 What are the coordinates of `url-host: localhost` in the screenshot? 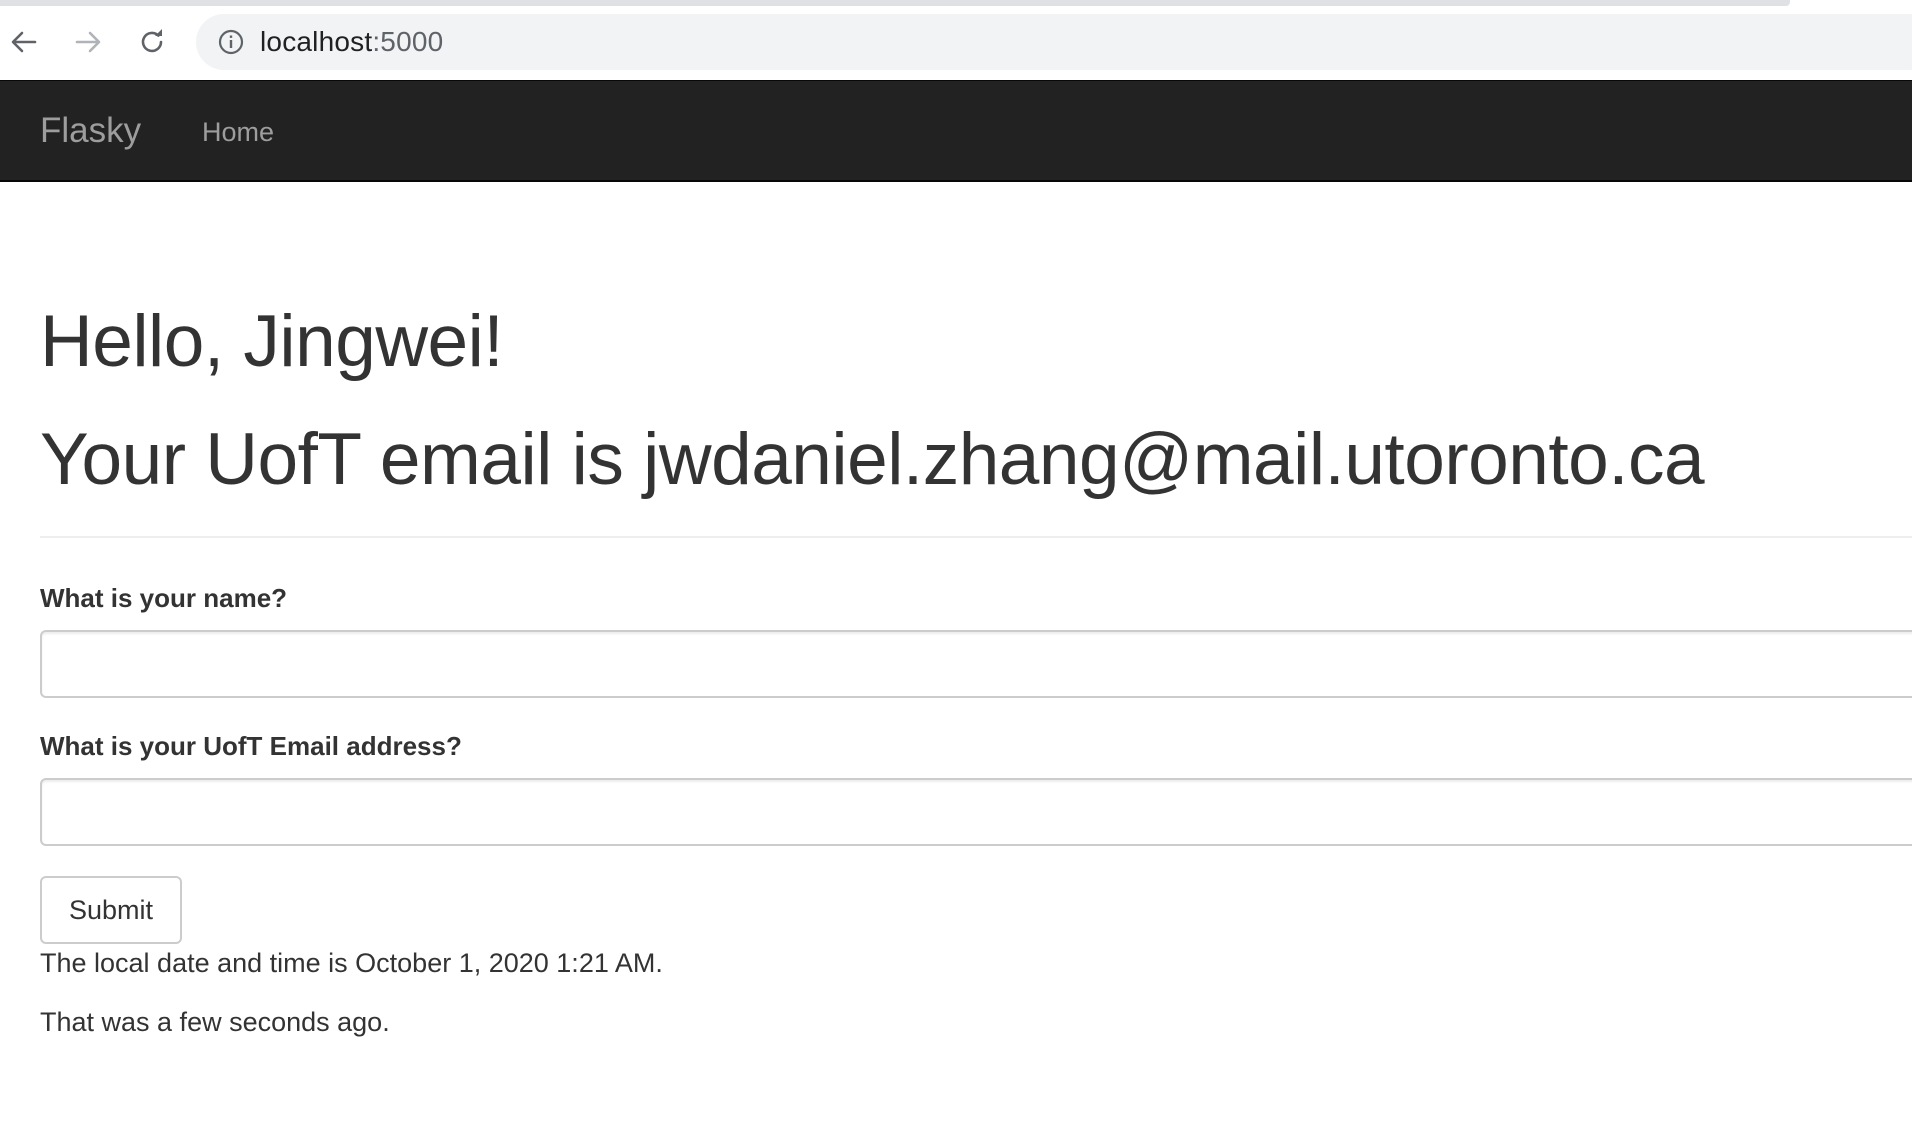 It's located at (316, 41).